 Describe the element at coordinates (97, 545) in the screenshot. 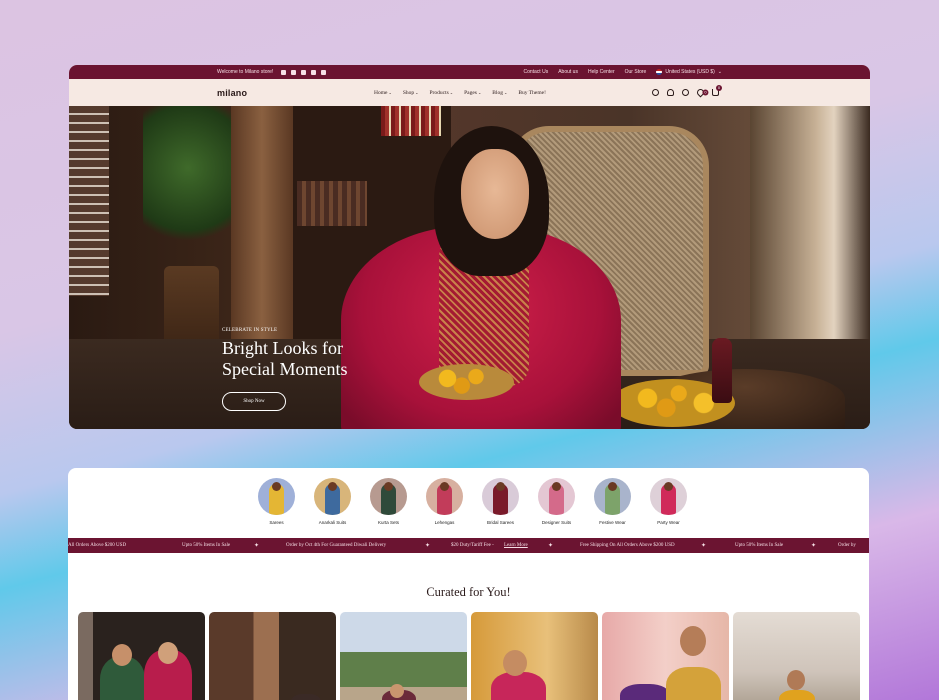

I see `marquee-text-1: All Orders Above $200 USD` at that location.